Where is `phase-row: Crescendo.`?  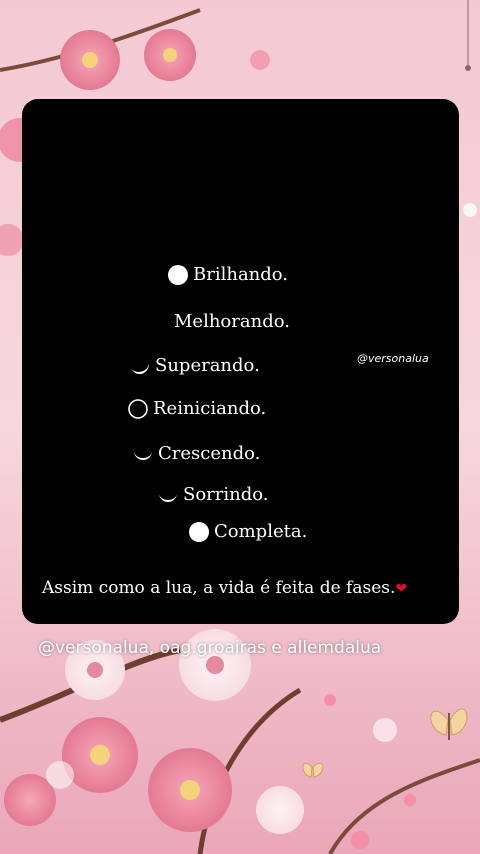
phase-row: Crescendo. is located at coordinates (196, 454).